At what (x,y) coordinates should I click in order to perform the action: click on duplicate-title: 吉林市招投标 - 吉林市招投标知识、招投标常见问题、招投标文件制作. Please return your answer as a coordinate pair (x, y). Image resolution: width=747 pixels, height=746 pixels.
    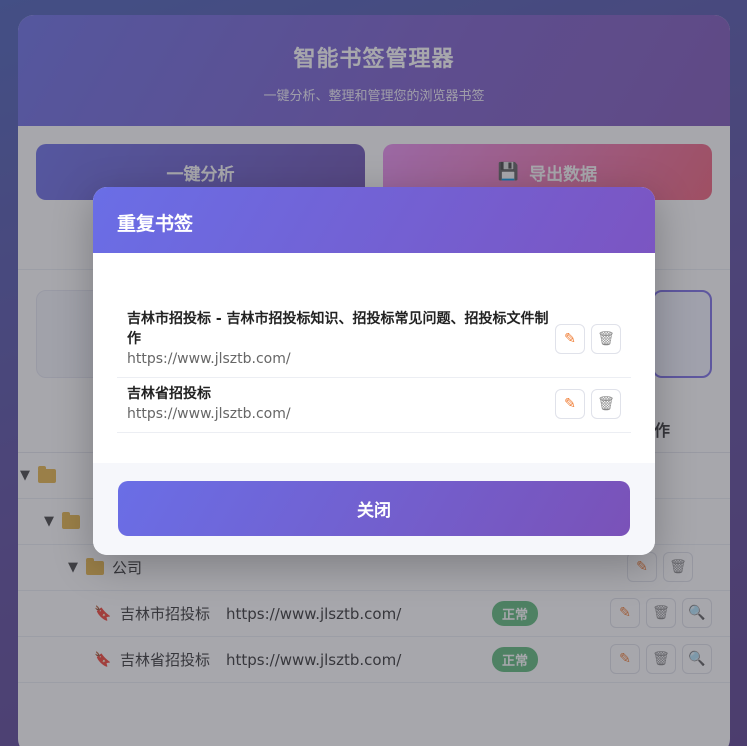
    Looking at the image, I should click on (338, 329).